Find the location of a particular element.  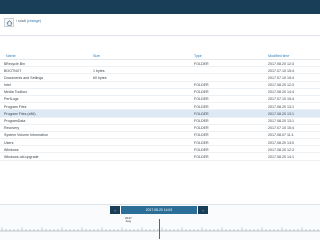

table-row: Program Files (x86) FOLDER 2017.08.20 13:1 is located at coordinates (160, 114).